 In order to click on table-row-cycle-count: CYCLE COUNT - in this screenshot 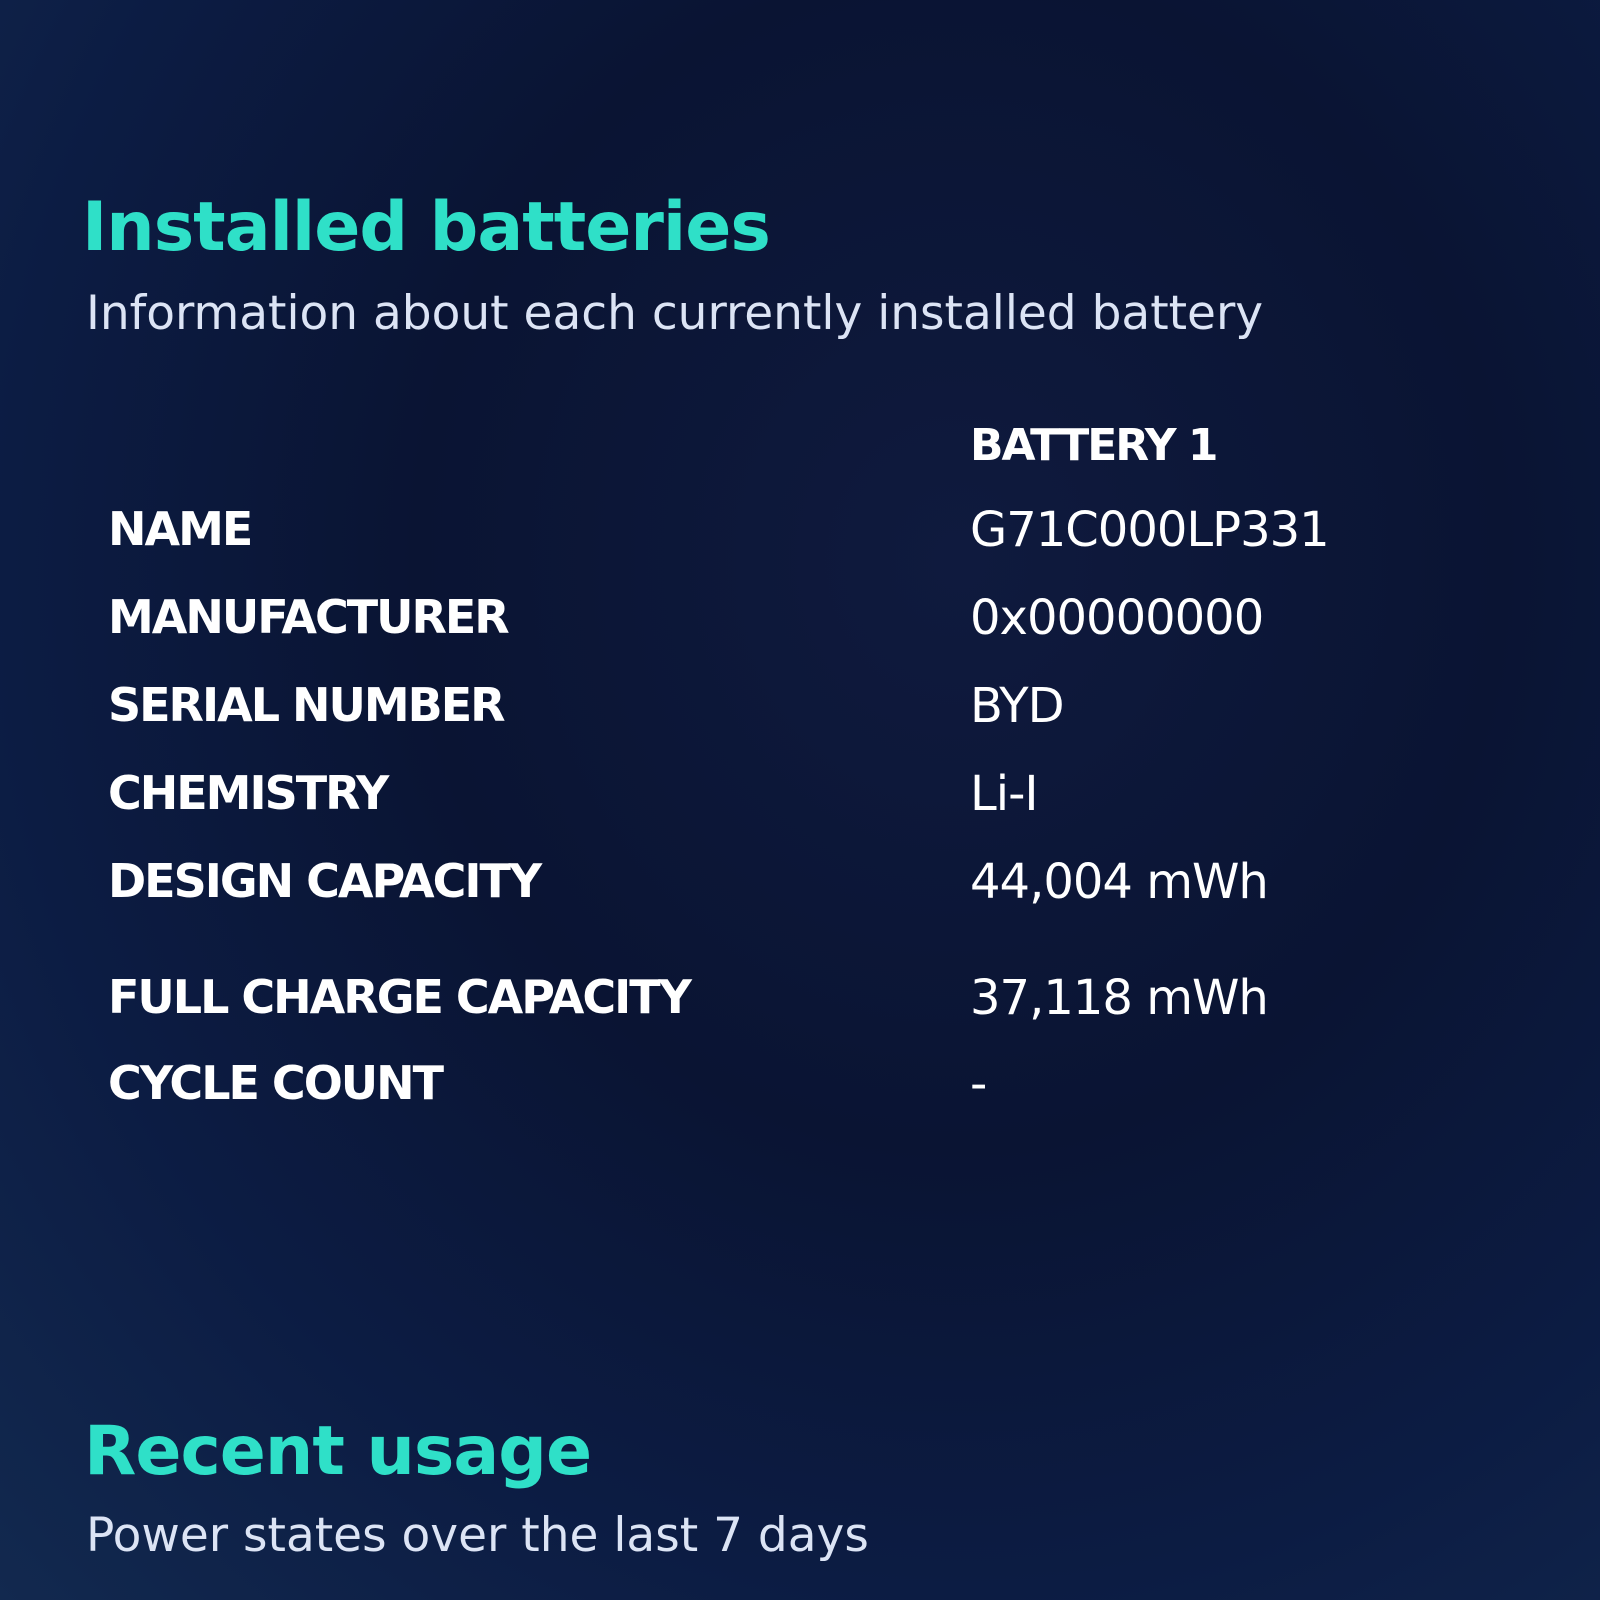, I will do `click(788, 1091)`.